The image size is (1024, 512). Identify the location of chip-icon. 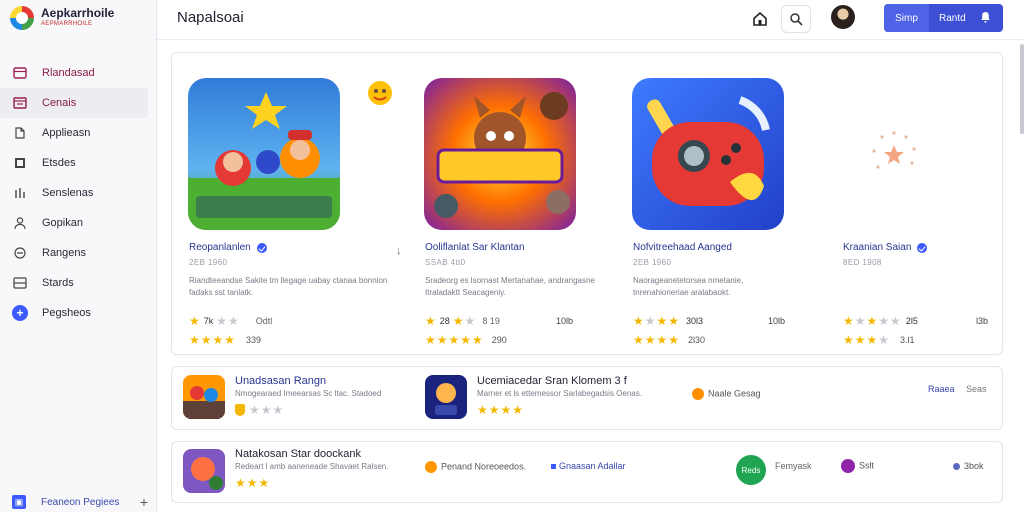
(553, 467).